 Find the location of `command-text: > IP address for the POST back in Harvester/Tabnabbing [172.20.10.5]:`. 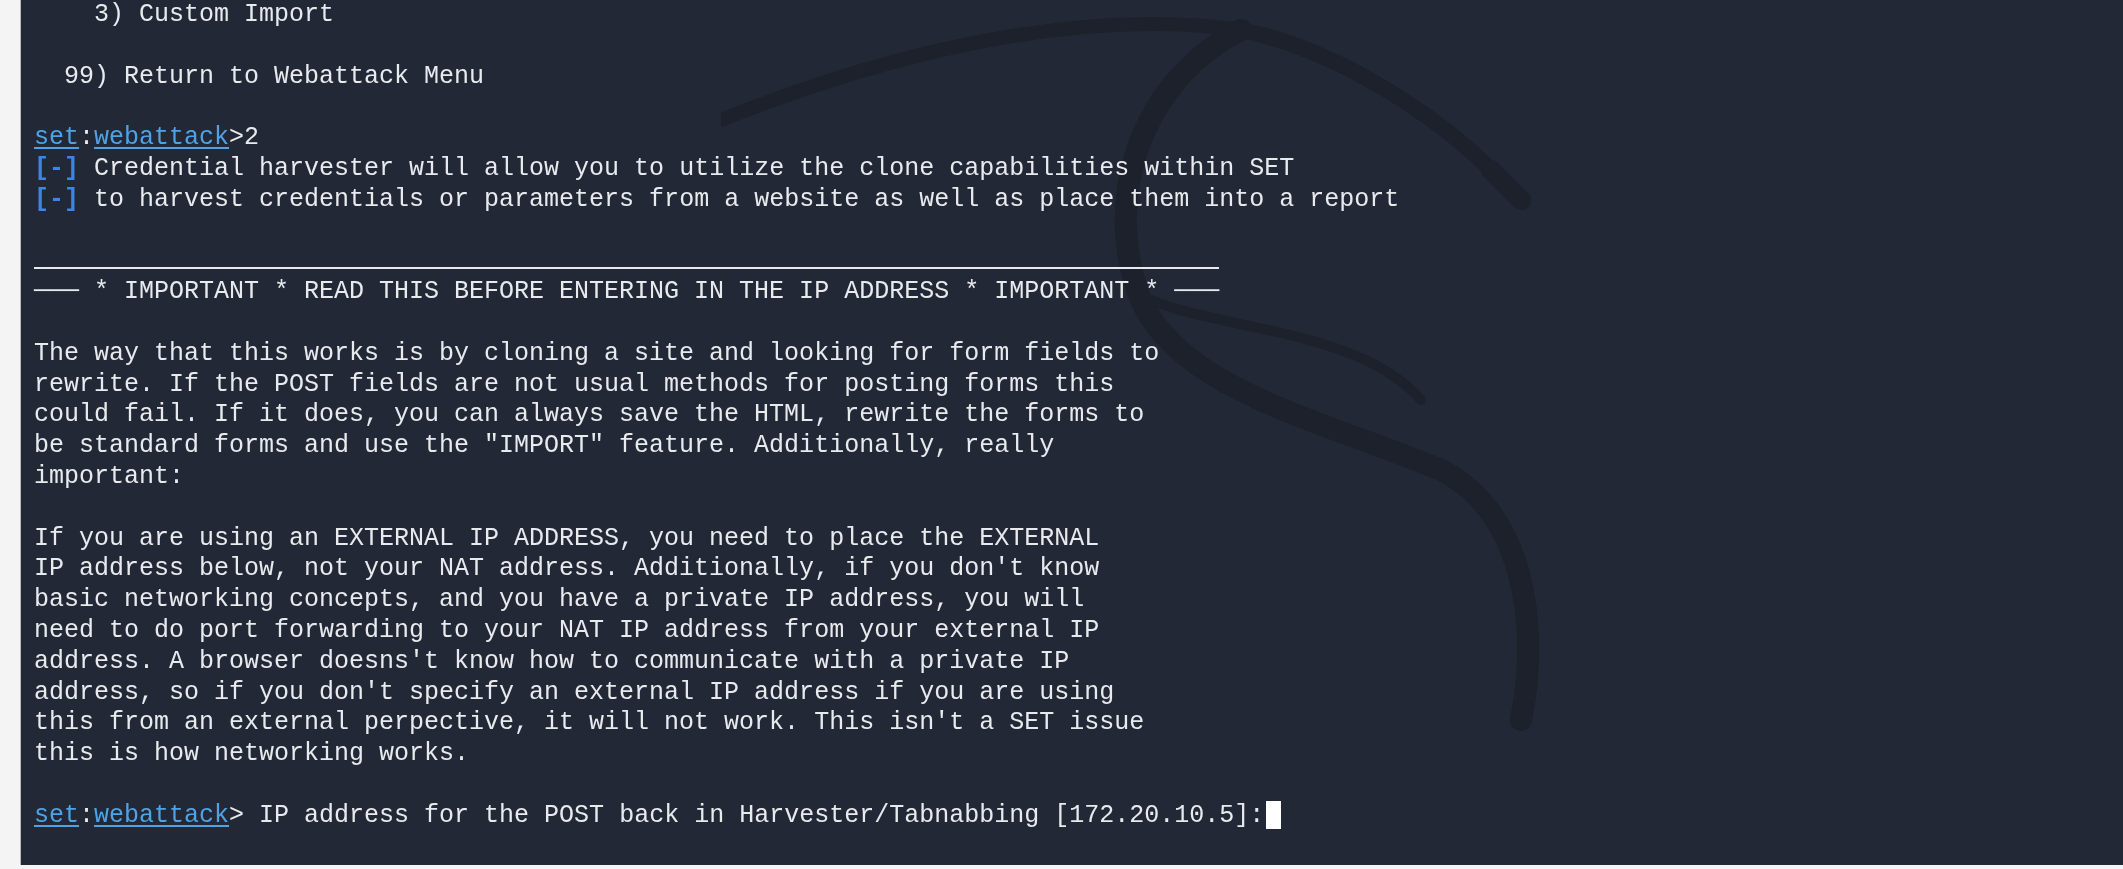

command-text: > IP address for the POST back in Harvester/Tabnabbing [172.20.10.5]: is located at coordinates (747, 815).